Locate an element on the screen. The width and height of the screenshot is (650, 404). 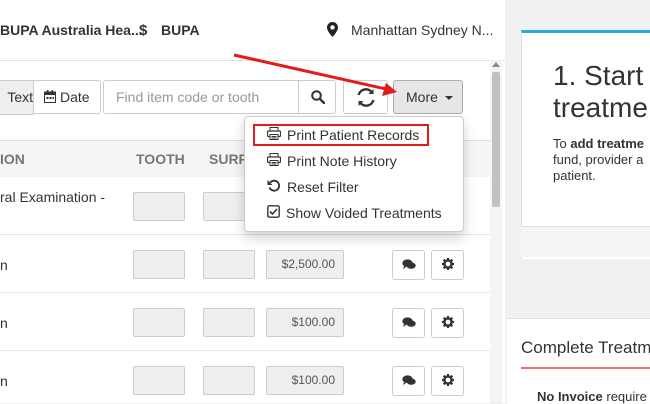
card-body-line3: patient. is located at coordinates (574, 175).